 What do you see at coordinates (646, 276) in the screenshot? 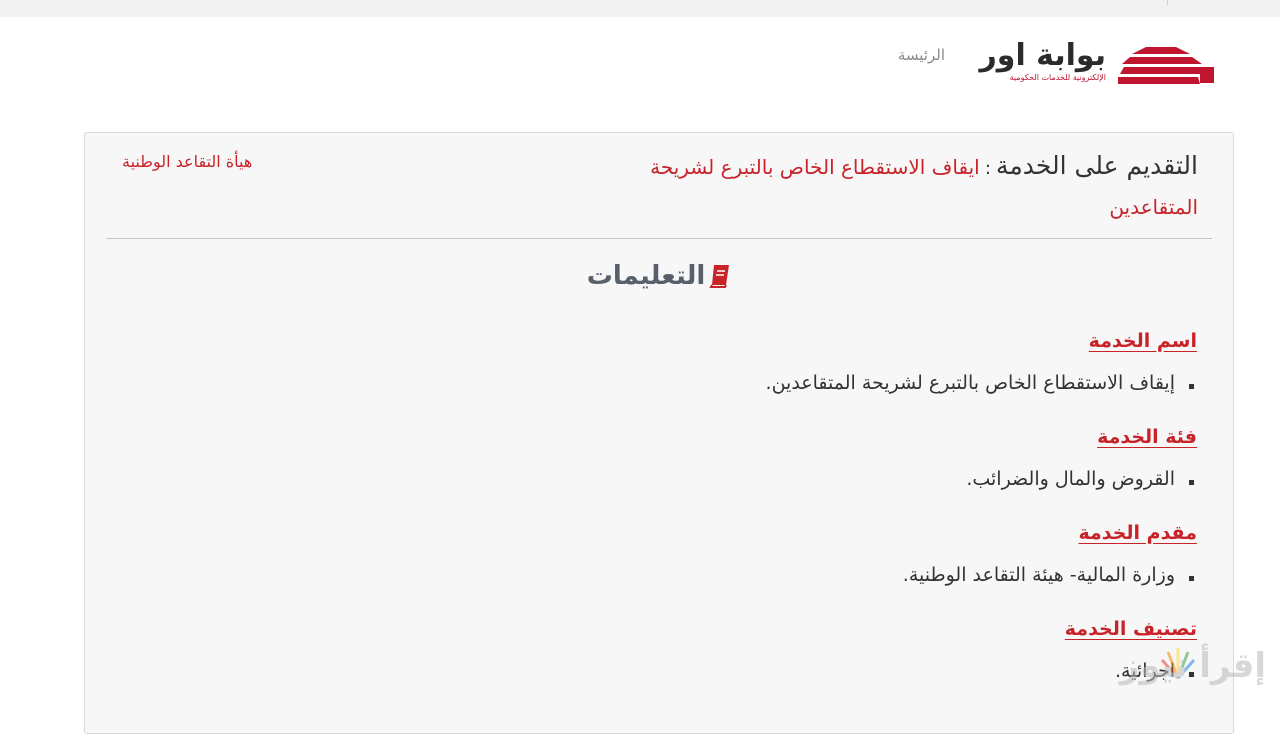
I see `instructions-title: التعليمات` at bounding box center [646, 276].